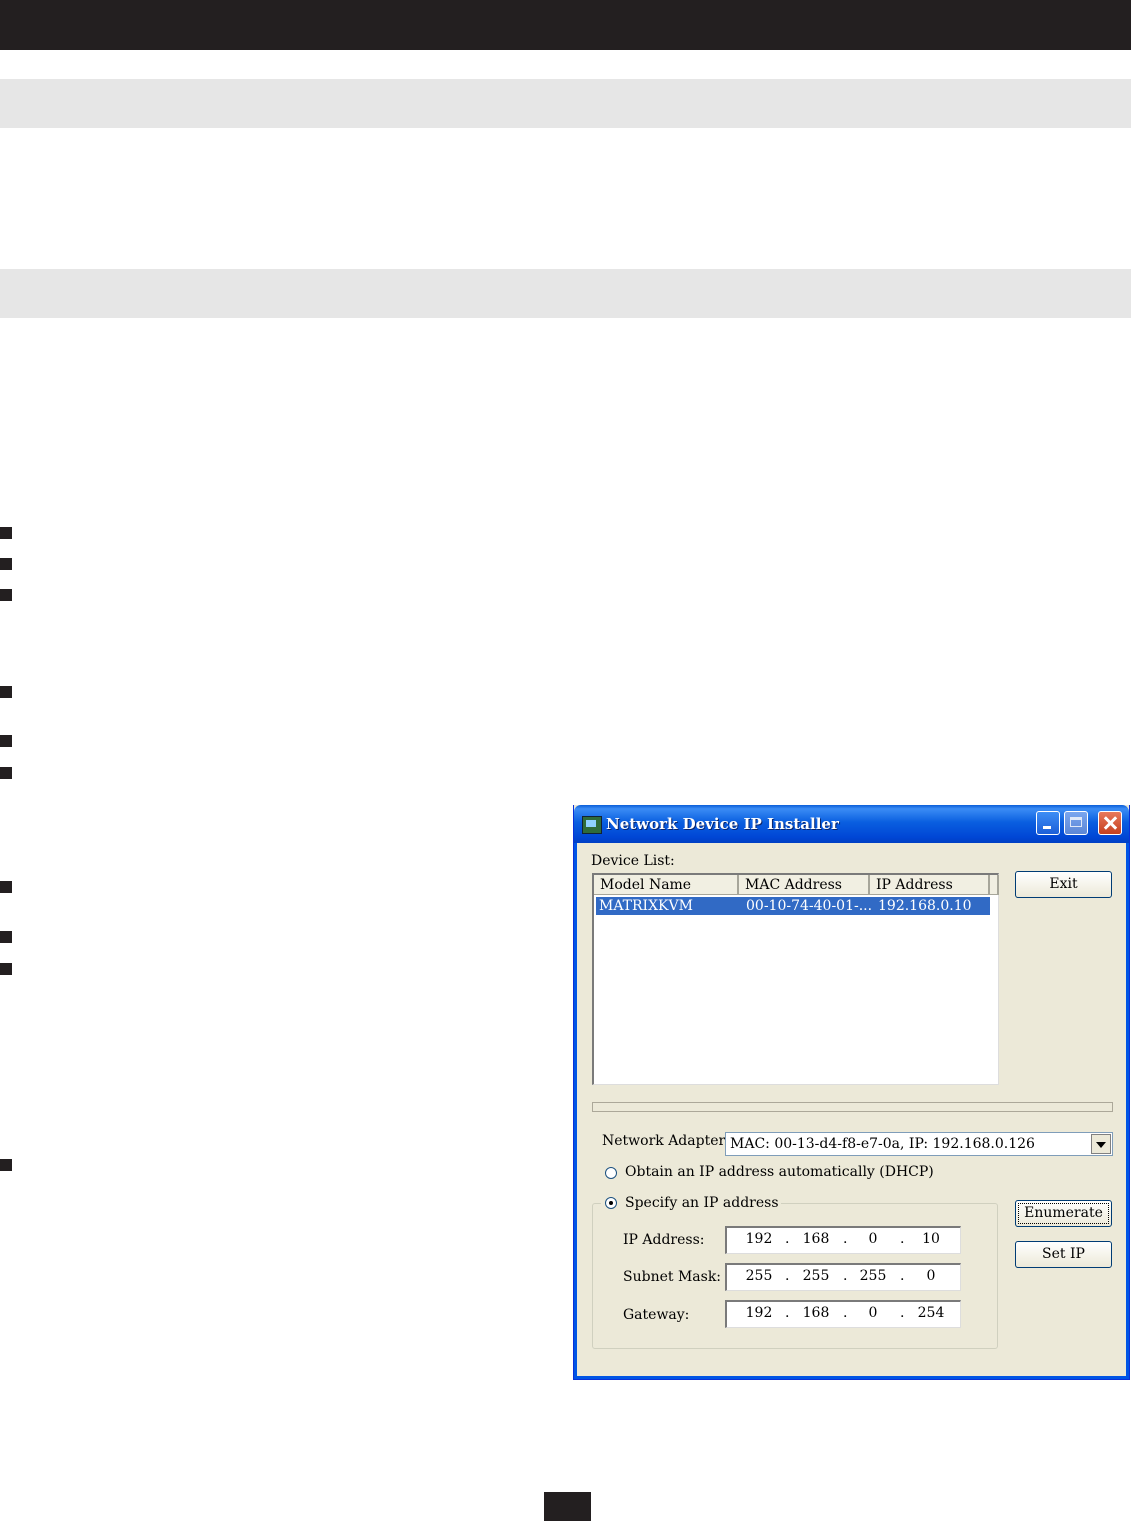 This screenshot has height=1521, width=1131. Describe the element at coordinates (1048, 823) in the screenshot. I see `minimize-button` at that location.